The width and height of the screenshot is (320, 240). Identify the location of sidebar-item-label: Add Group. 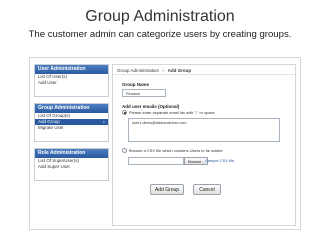
(49, 121).